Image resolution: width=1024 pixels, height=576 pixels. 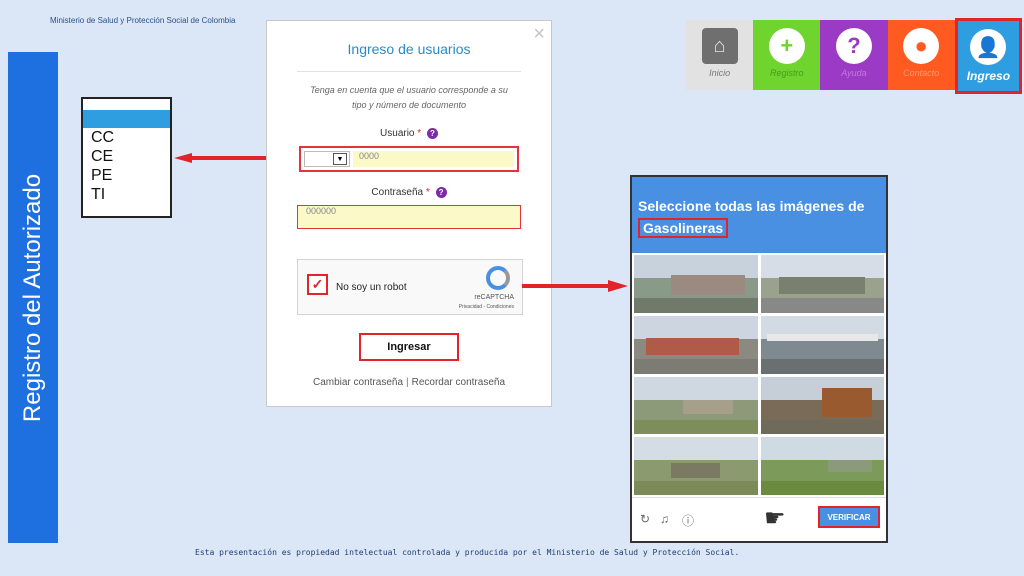 I want to click on password-label: Contraseña * ?, so click(x=409, y=192).